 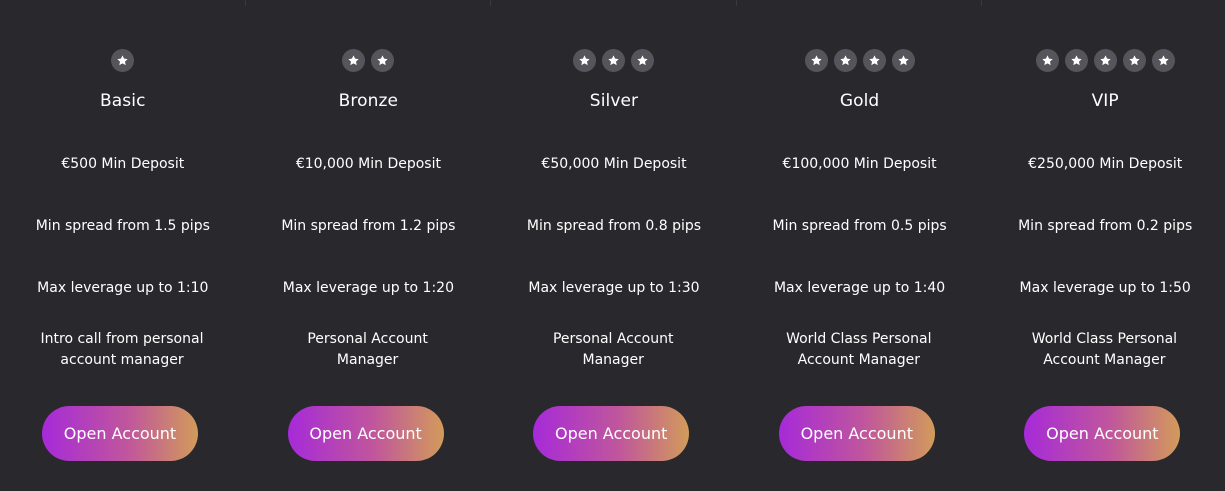 What do you see at coordinates (368, 226) in the screenshot?
I see `min-spread: Min spread from 1.2 pips` at bounding box center [368, 226].